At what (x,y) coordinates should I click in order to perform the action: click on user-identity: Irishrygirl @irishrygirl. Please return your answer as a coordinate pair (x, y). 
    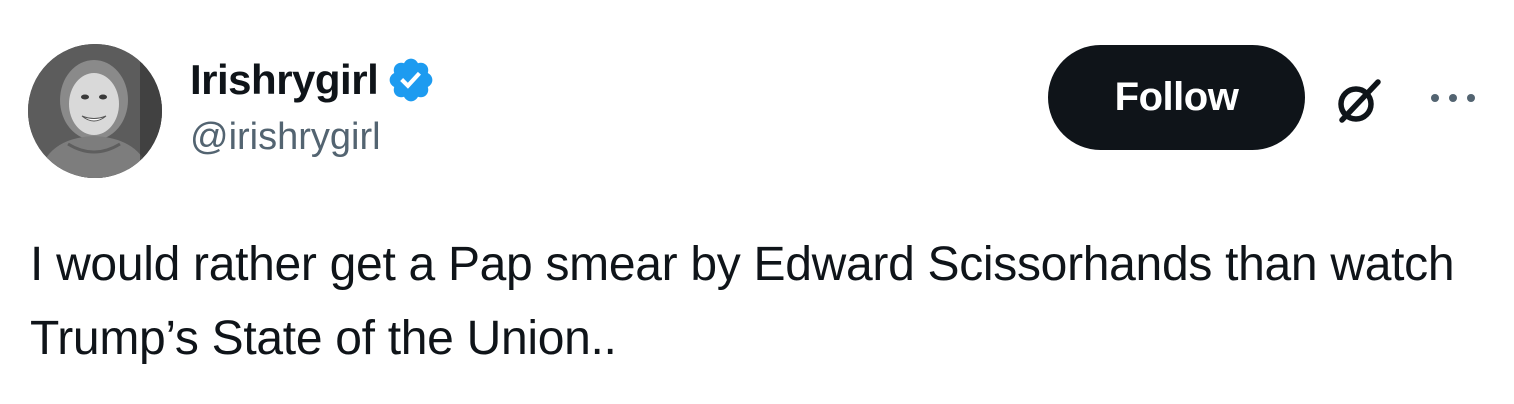
    Looking at the image, I should click on (313, 107).